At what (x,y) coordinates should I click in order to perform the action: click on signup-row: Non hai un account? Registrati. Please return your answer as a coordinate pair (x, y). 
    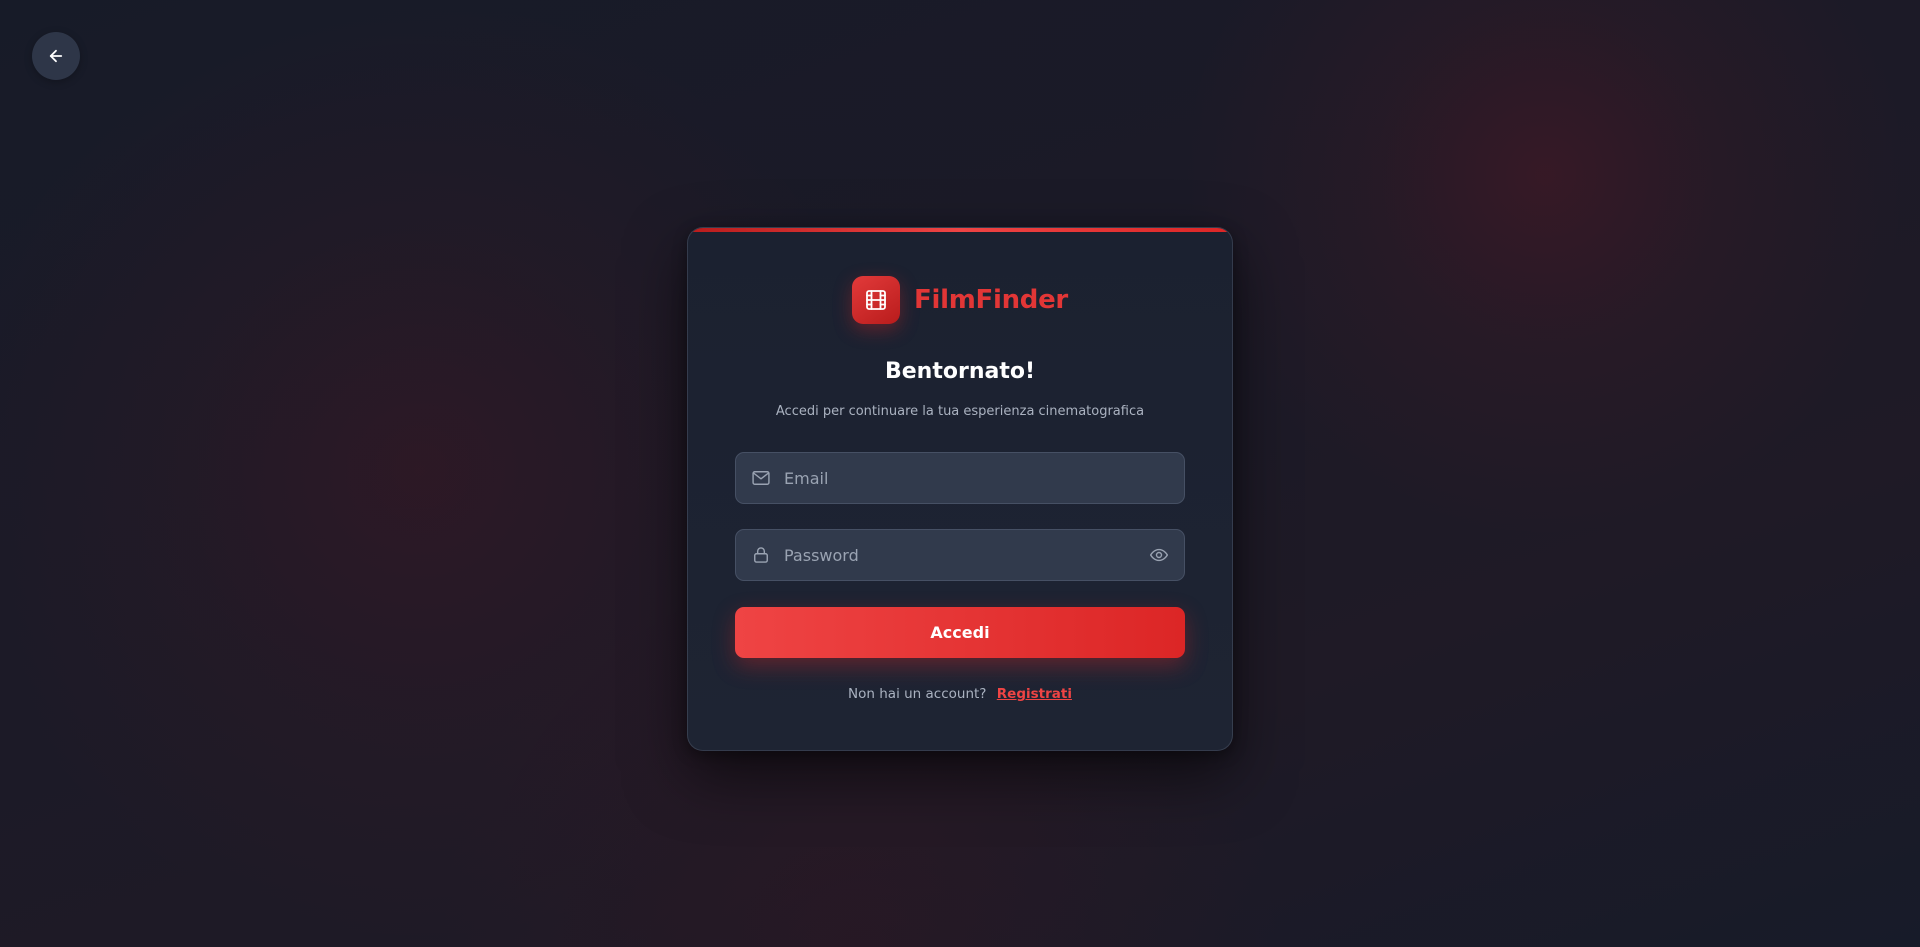
    Looking at the image, I should click on (960, 694).